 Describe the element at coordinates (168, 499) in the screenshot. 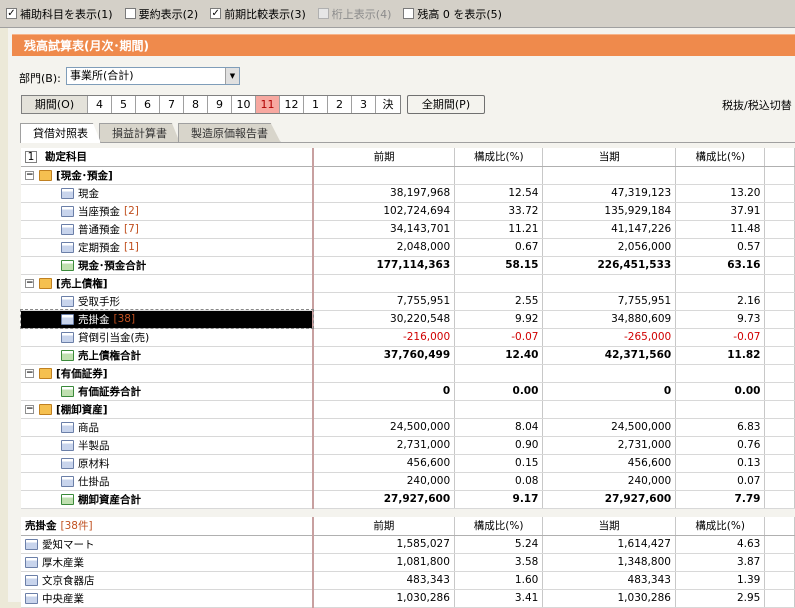

I see `account-cell: 棚卸資産合計` at that location.